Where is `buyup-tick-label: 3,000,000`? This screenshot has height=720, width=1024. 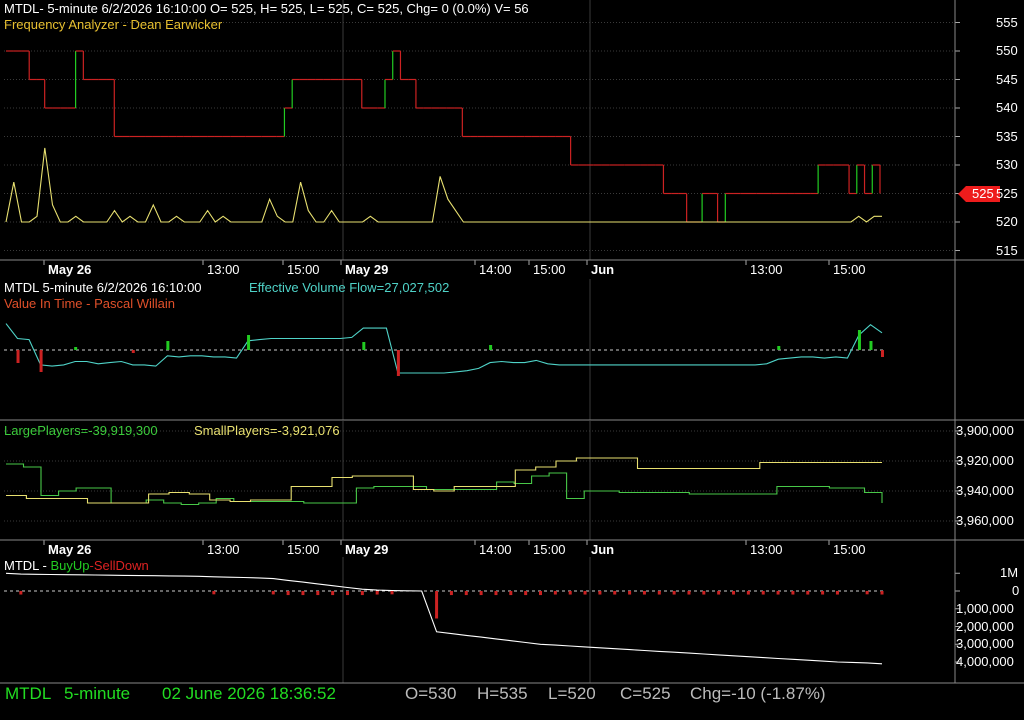
buyup-tick-label: 3,000,000 is located at coordinates (985, 644).